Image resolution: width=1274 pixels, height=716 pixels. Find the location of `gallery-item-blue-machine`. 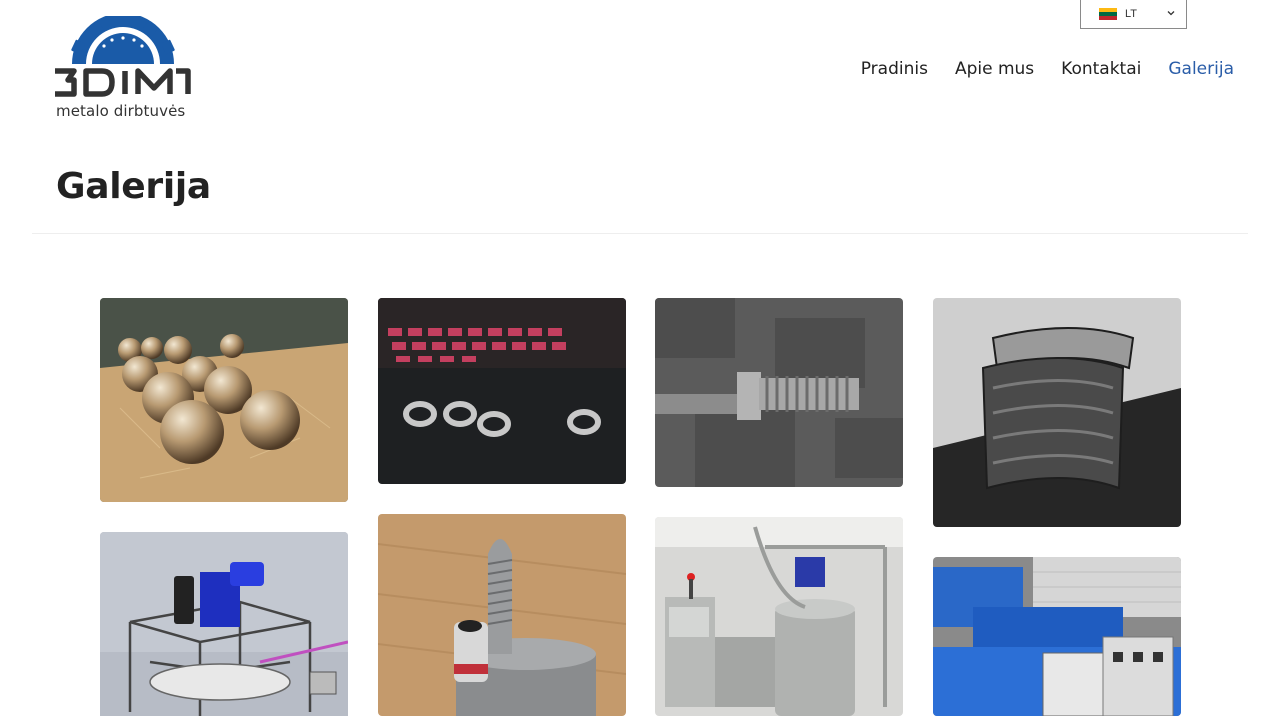

gallery-item-blue-machine is located at coordinates (1057, 636).